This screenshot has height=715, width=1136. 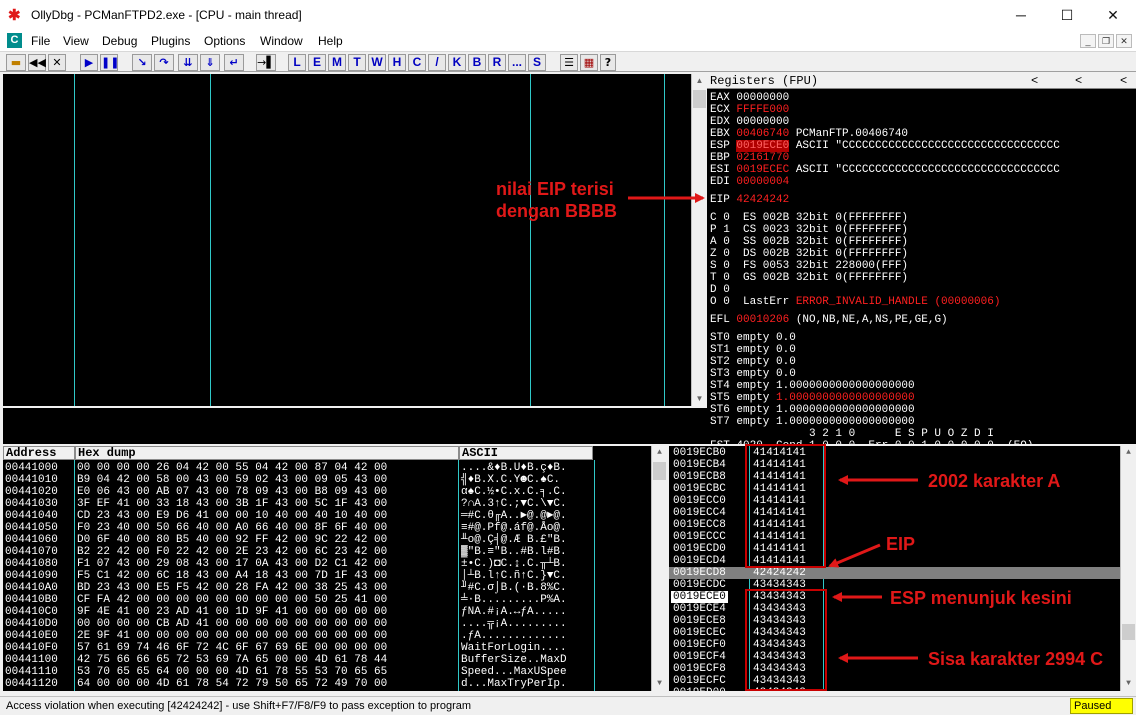 I want to click on stack-row: 0019ECEC 43434343, so click(x=902, y=633).